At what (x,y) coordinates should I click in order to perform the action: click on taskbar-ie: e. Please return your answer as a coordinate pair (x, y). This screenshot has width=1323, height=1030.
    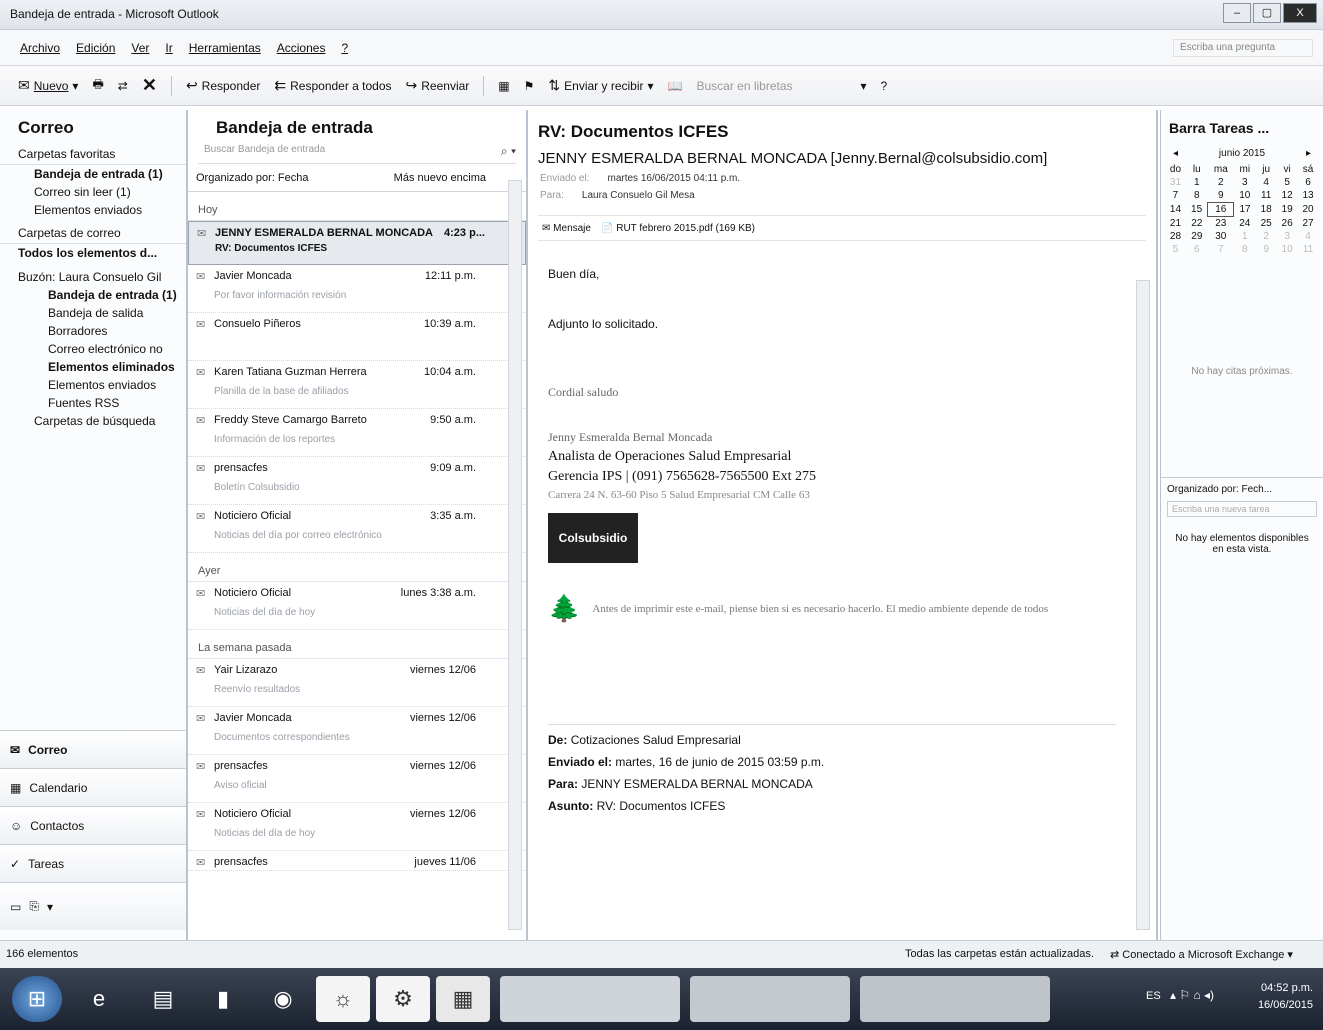
    Looking at the image, I should click on (99, 999).